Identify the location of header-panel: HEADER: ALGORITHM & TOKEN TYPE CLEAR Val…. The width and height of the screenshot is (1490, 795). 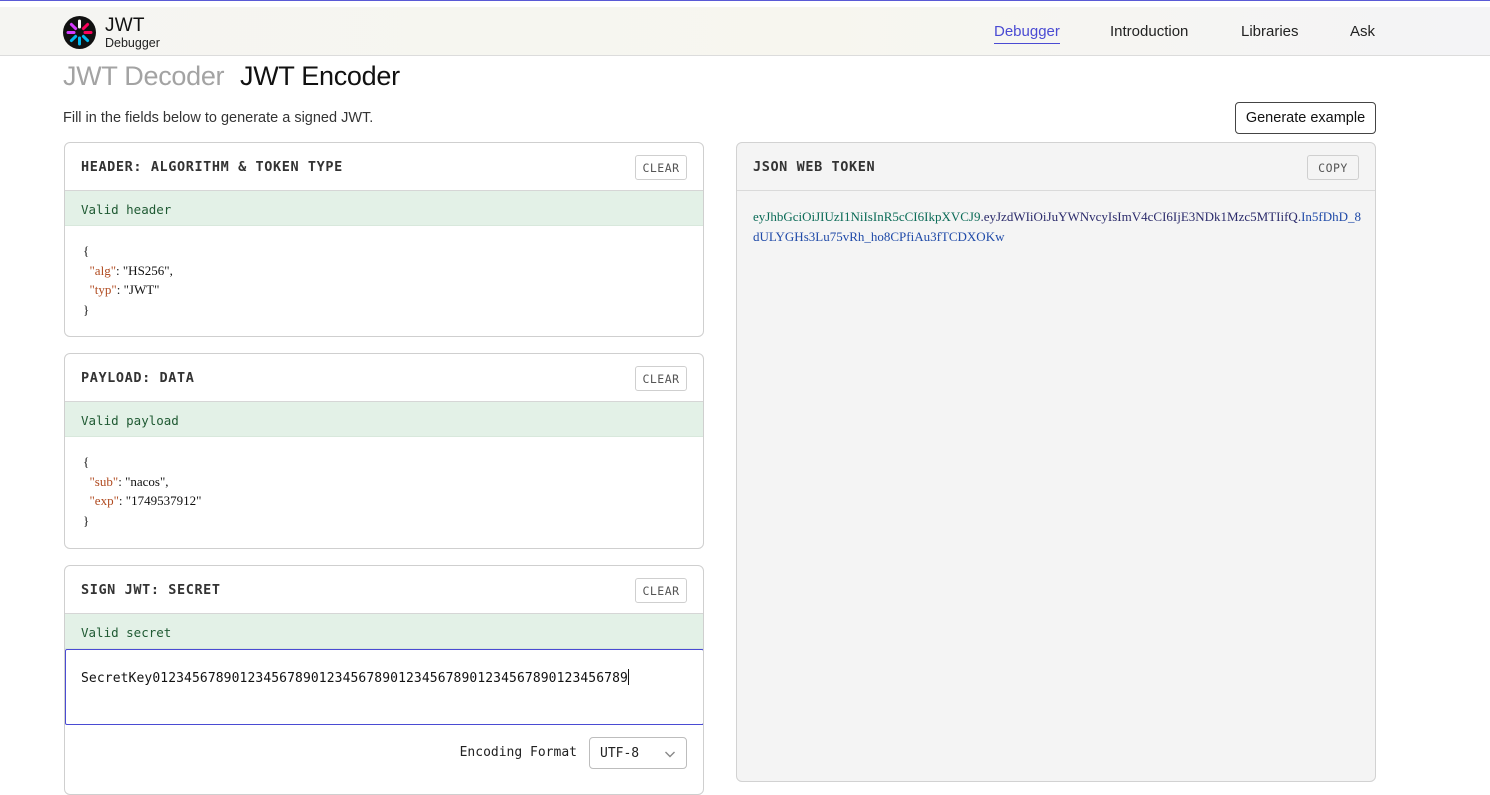
(384, 239).